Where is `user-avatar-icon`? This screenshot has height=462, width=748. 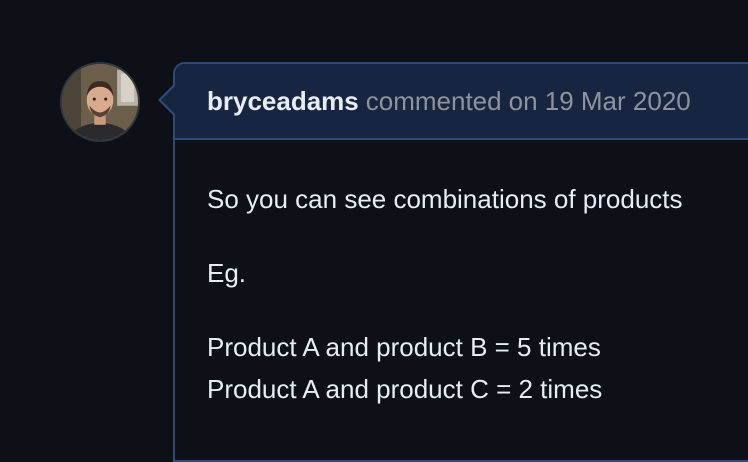 user-avatar-icon is located at coordinates (100, 102).